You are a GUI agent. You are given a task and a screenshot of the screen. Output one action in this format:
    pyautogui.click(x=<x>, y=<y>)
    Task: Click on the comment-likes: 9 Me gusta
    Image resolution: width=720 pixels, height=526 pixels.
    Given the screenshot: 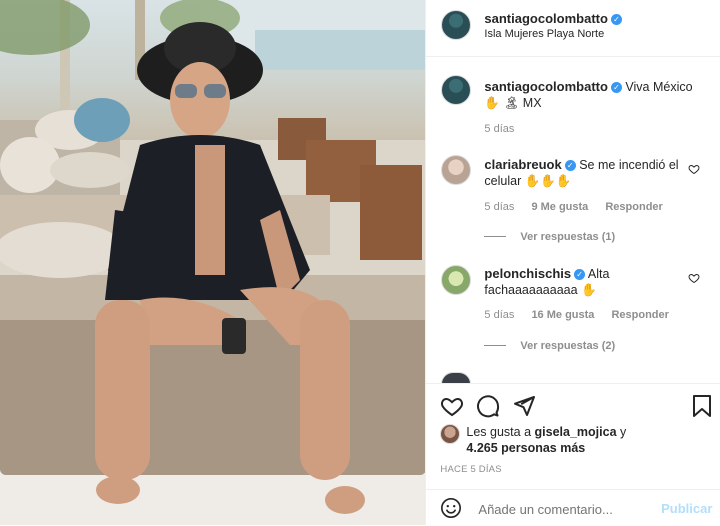 What is the action you would take?
    pyautogui.click(x=559, y=207)
    